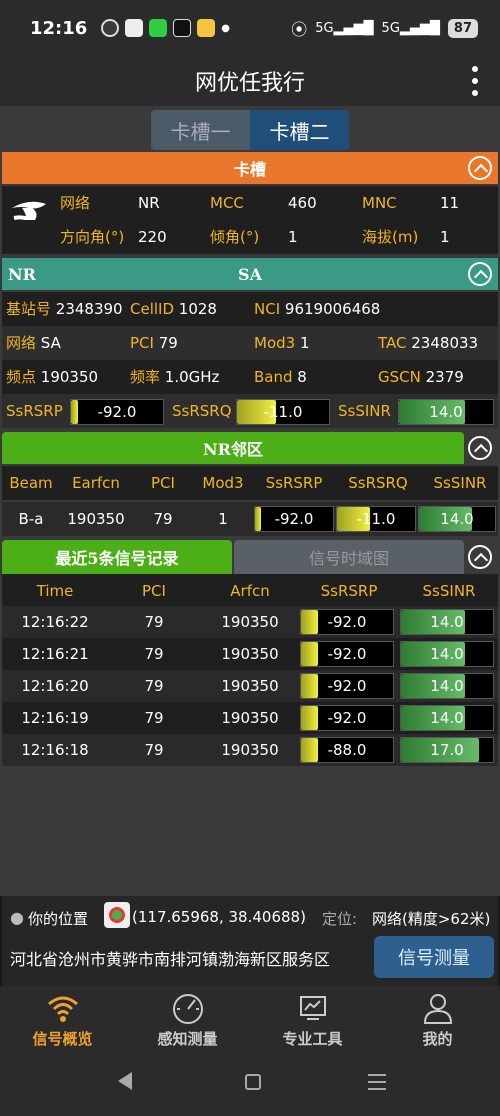  I want to click on rsrq-bar: -11.0, so click(283, 412).